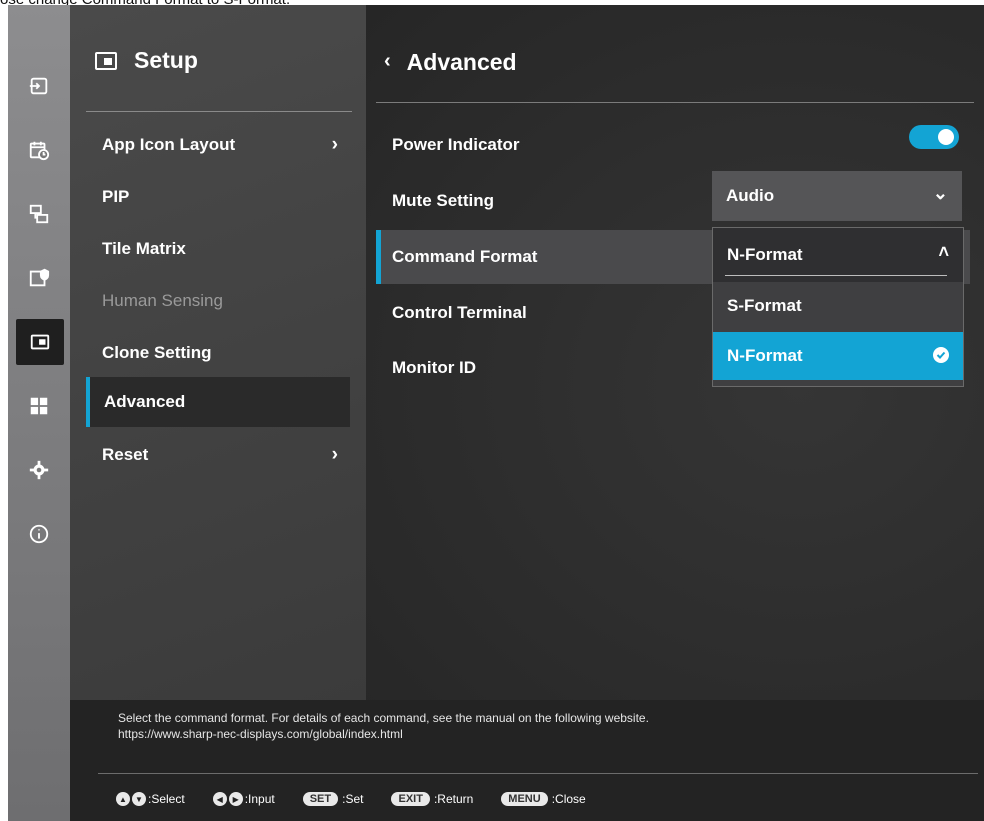 This screenshot has height=821, width=984. Describe the element at coordinates (838, 255) in the screenshot. I see `dropdown-current-value: N-Format ˄` at that location.